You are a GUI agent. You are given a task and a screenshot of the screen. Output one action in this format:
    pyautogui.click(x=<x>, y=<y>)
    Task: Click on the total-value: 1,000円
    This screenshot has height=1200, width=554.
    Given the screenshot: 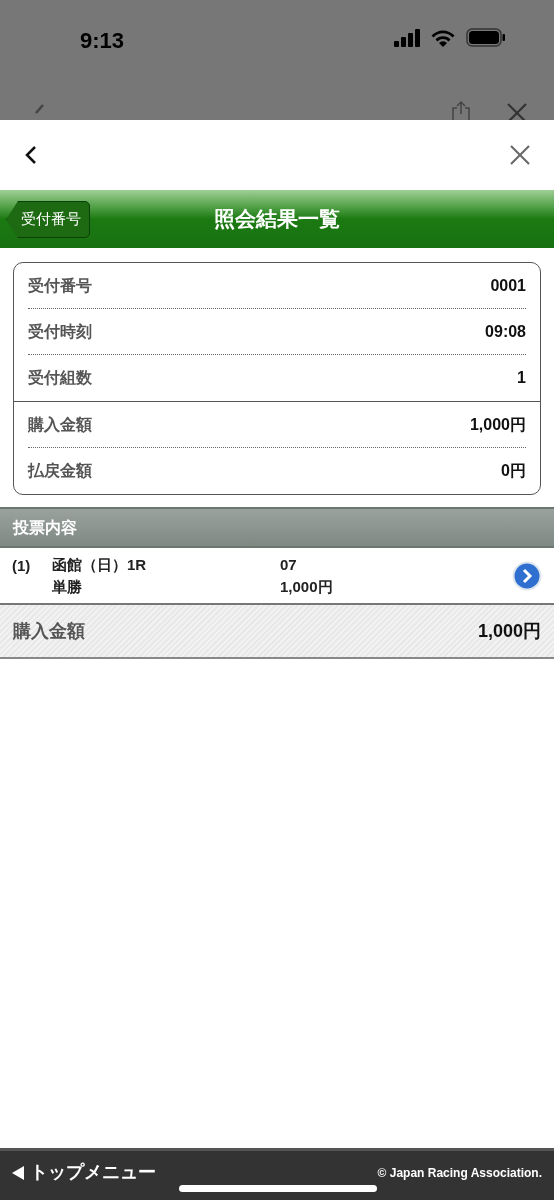 What is the action you would take?
    pyautogui.click(x=509, y=631)
    